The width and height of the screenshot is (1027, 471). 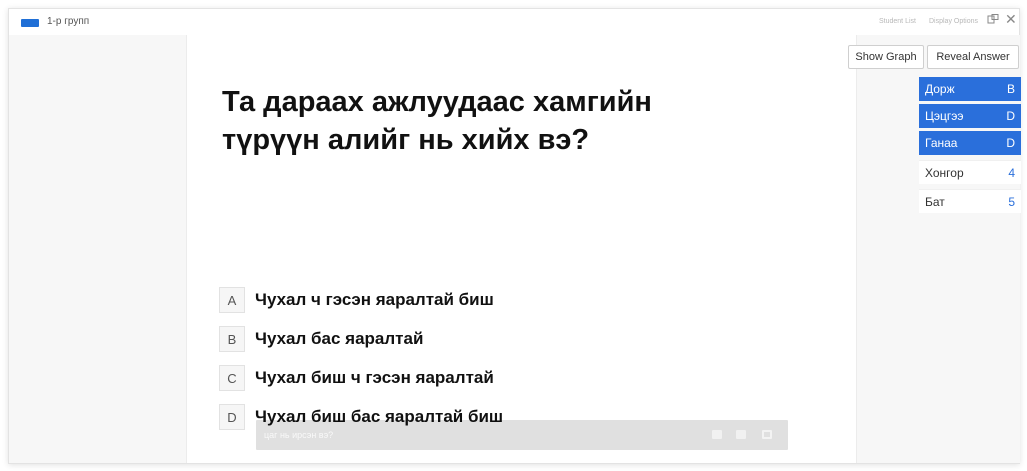 What do you see at coordinates (767, 434) in the screenshot?
I see `fullscreen-icon` at bounding box center [767, 434].